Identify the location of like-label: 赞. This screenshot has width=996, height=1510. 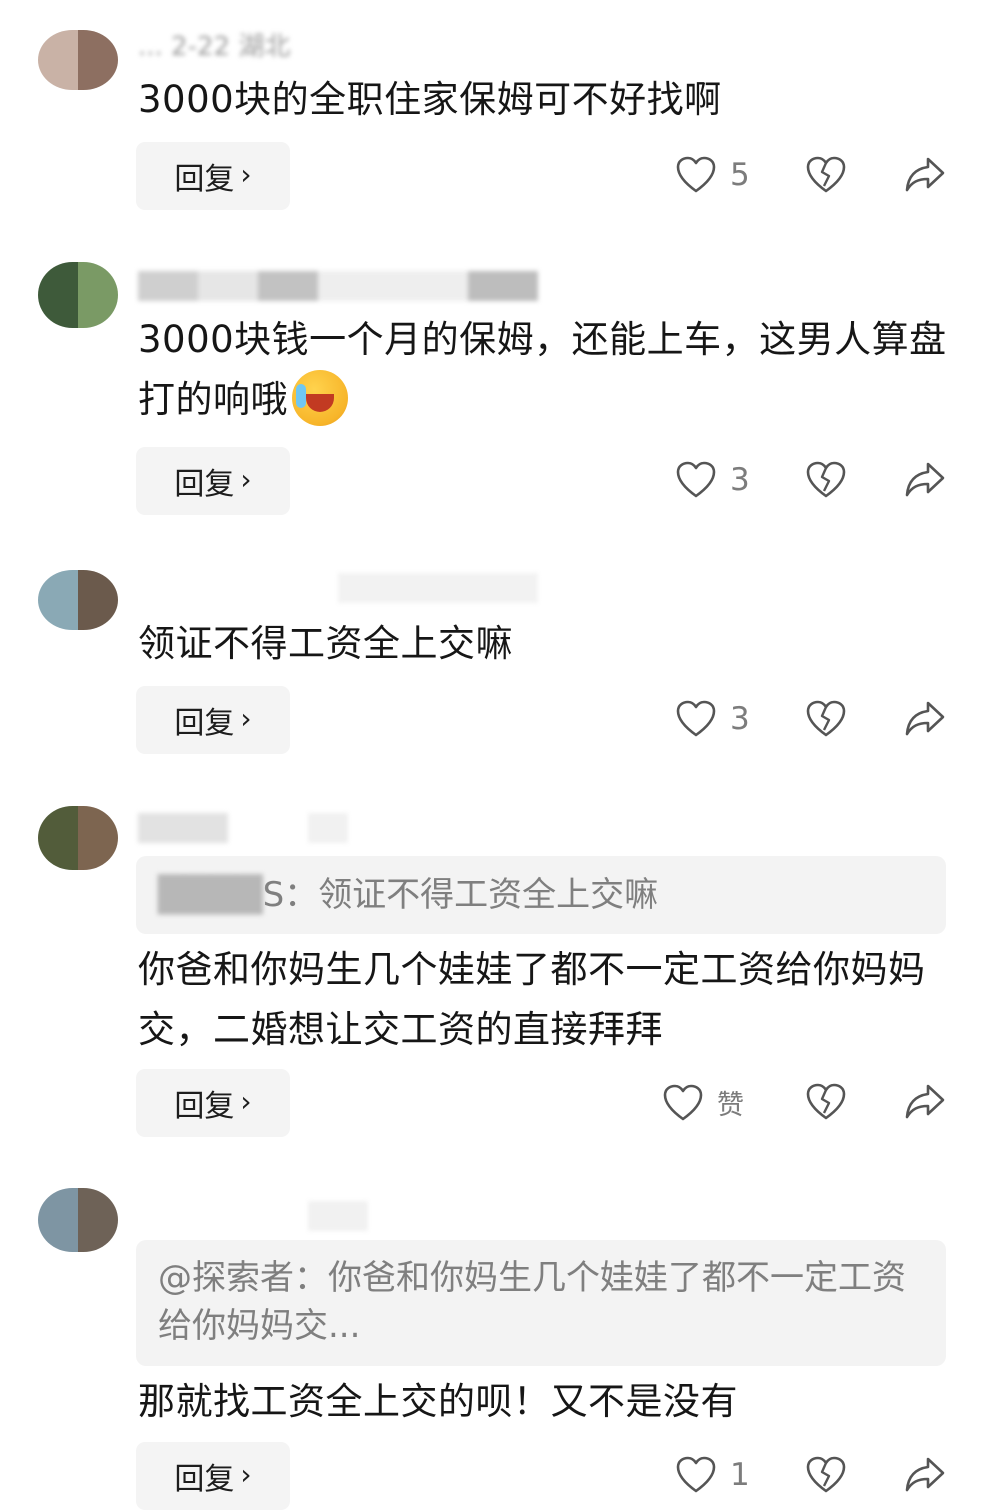
(730, 1105).